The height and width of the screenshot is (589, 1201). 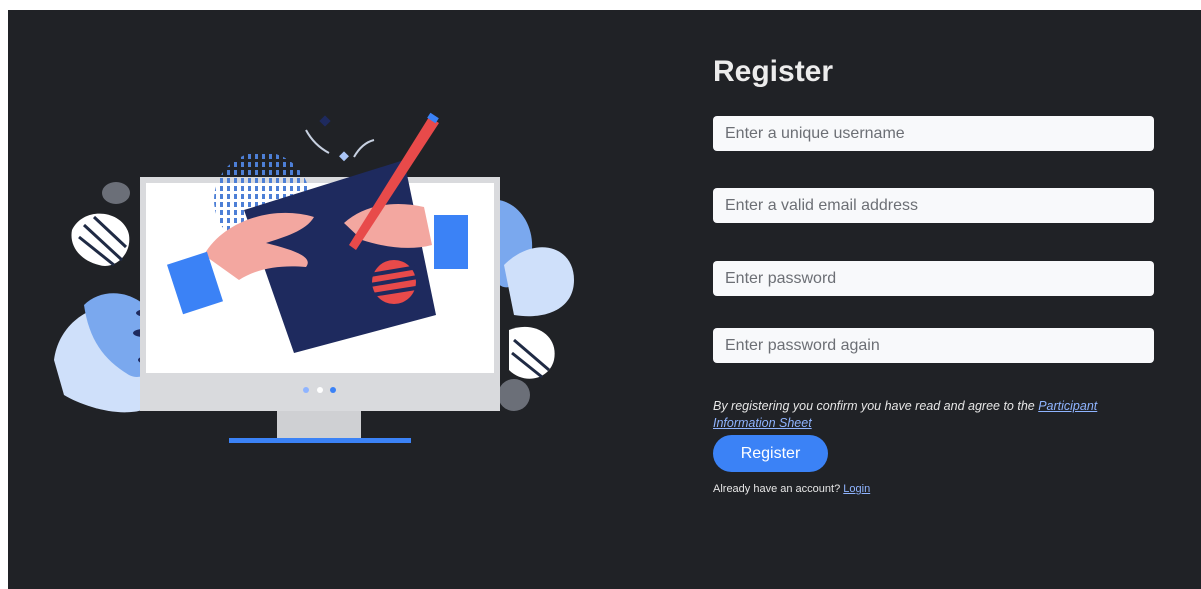 I want to click on login-link: Login, so click(x=856, y=489).